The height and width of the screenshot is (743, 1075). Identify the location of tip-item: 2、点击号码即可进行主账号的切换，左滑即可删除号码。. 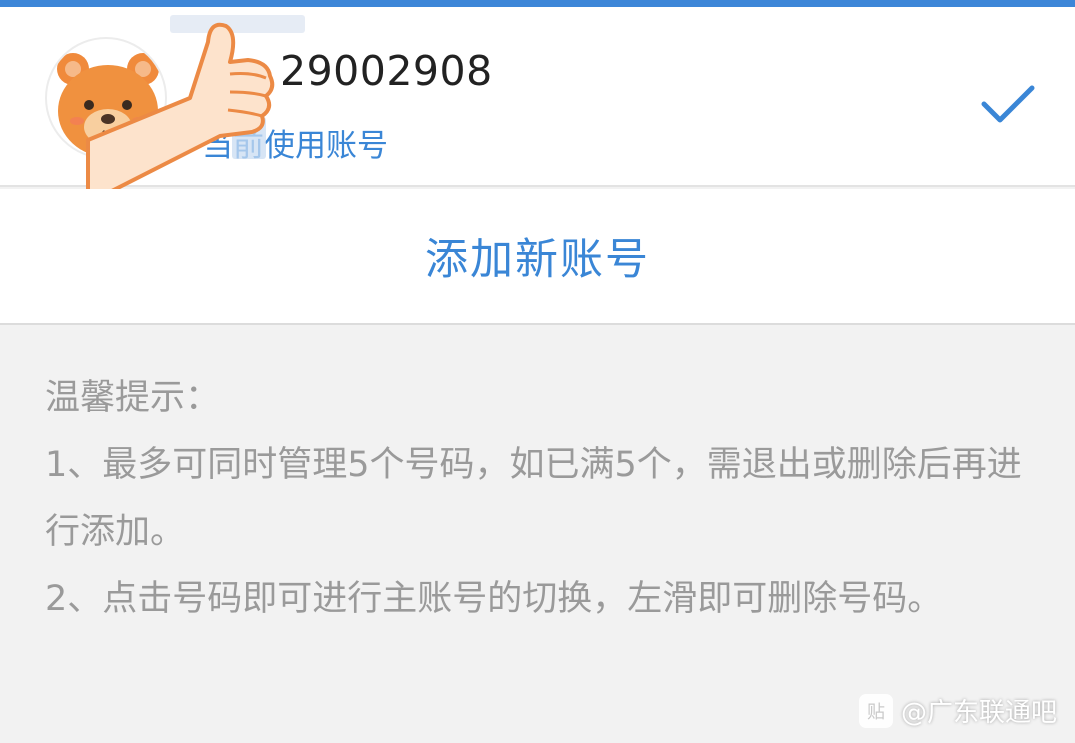
(494, 599).